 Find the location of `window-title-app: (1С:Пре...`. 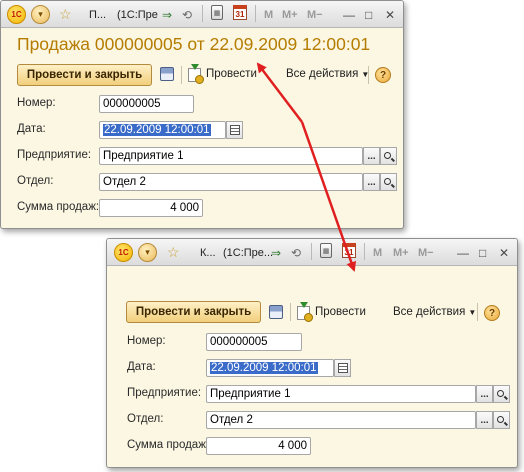

window-title-app: (1С:Пре... is located at coordinates (248, 252).